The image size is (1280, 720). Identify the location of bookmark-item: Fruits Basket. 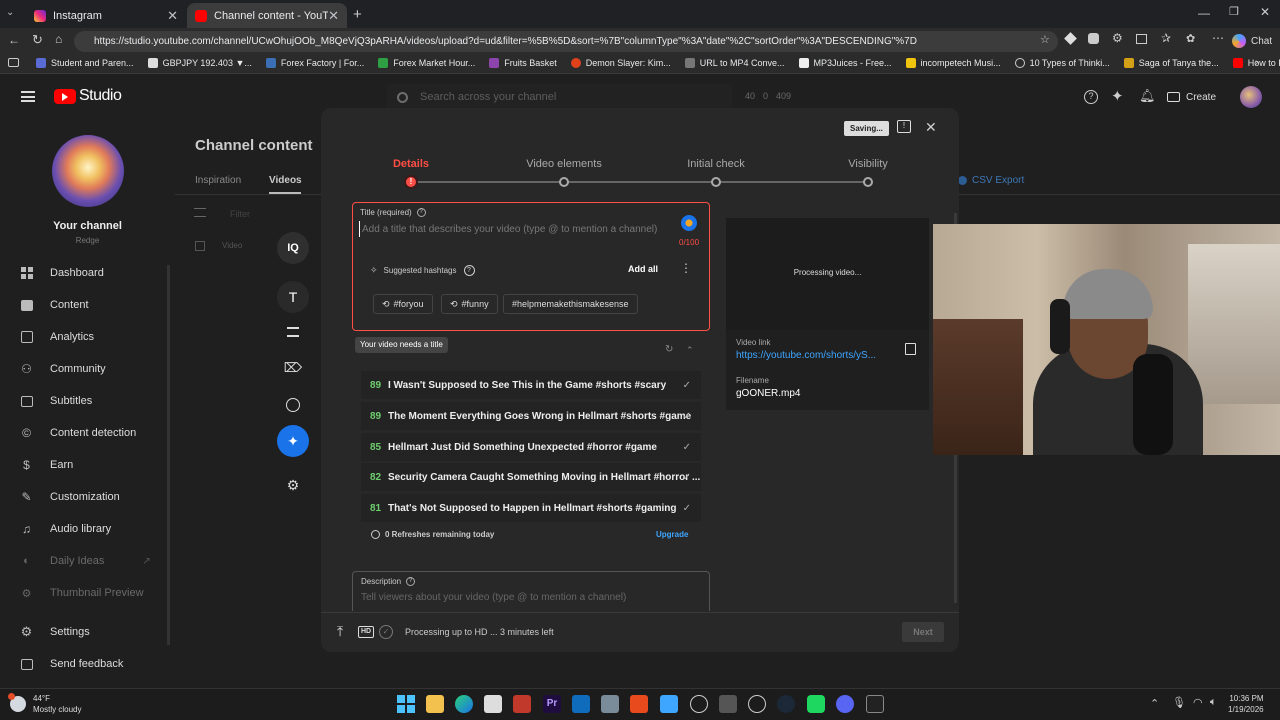
(523, 63).